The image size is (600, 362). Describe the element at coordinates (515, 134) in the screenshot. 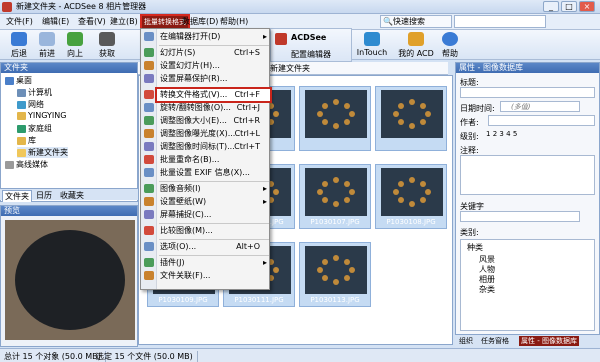

I see `rating-5: 5` at that location.